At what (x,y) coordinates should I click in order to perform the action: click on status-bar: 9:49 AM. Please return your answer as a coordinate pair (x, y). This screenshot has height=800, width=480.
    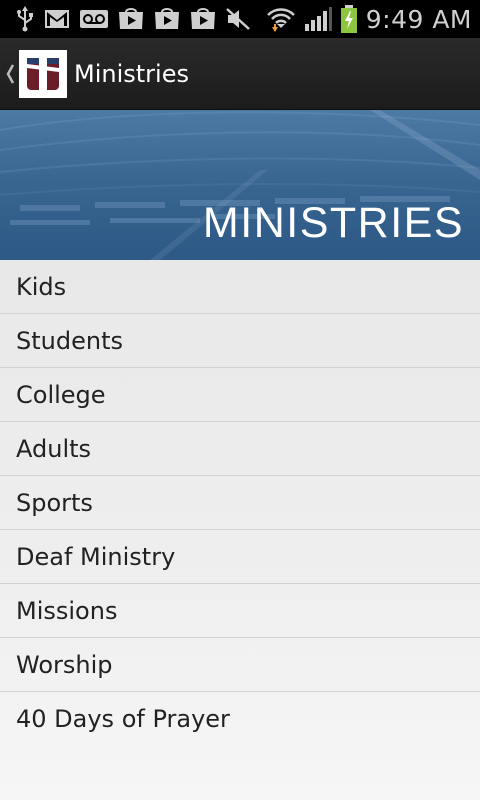
    Looking at the image, I should click on (240, 19).